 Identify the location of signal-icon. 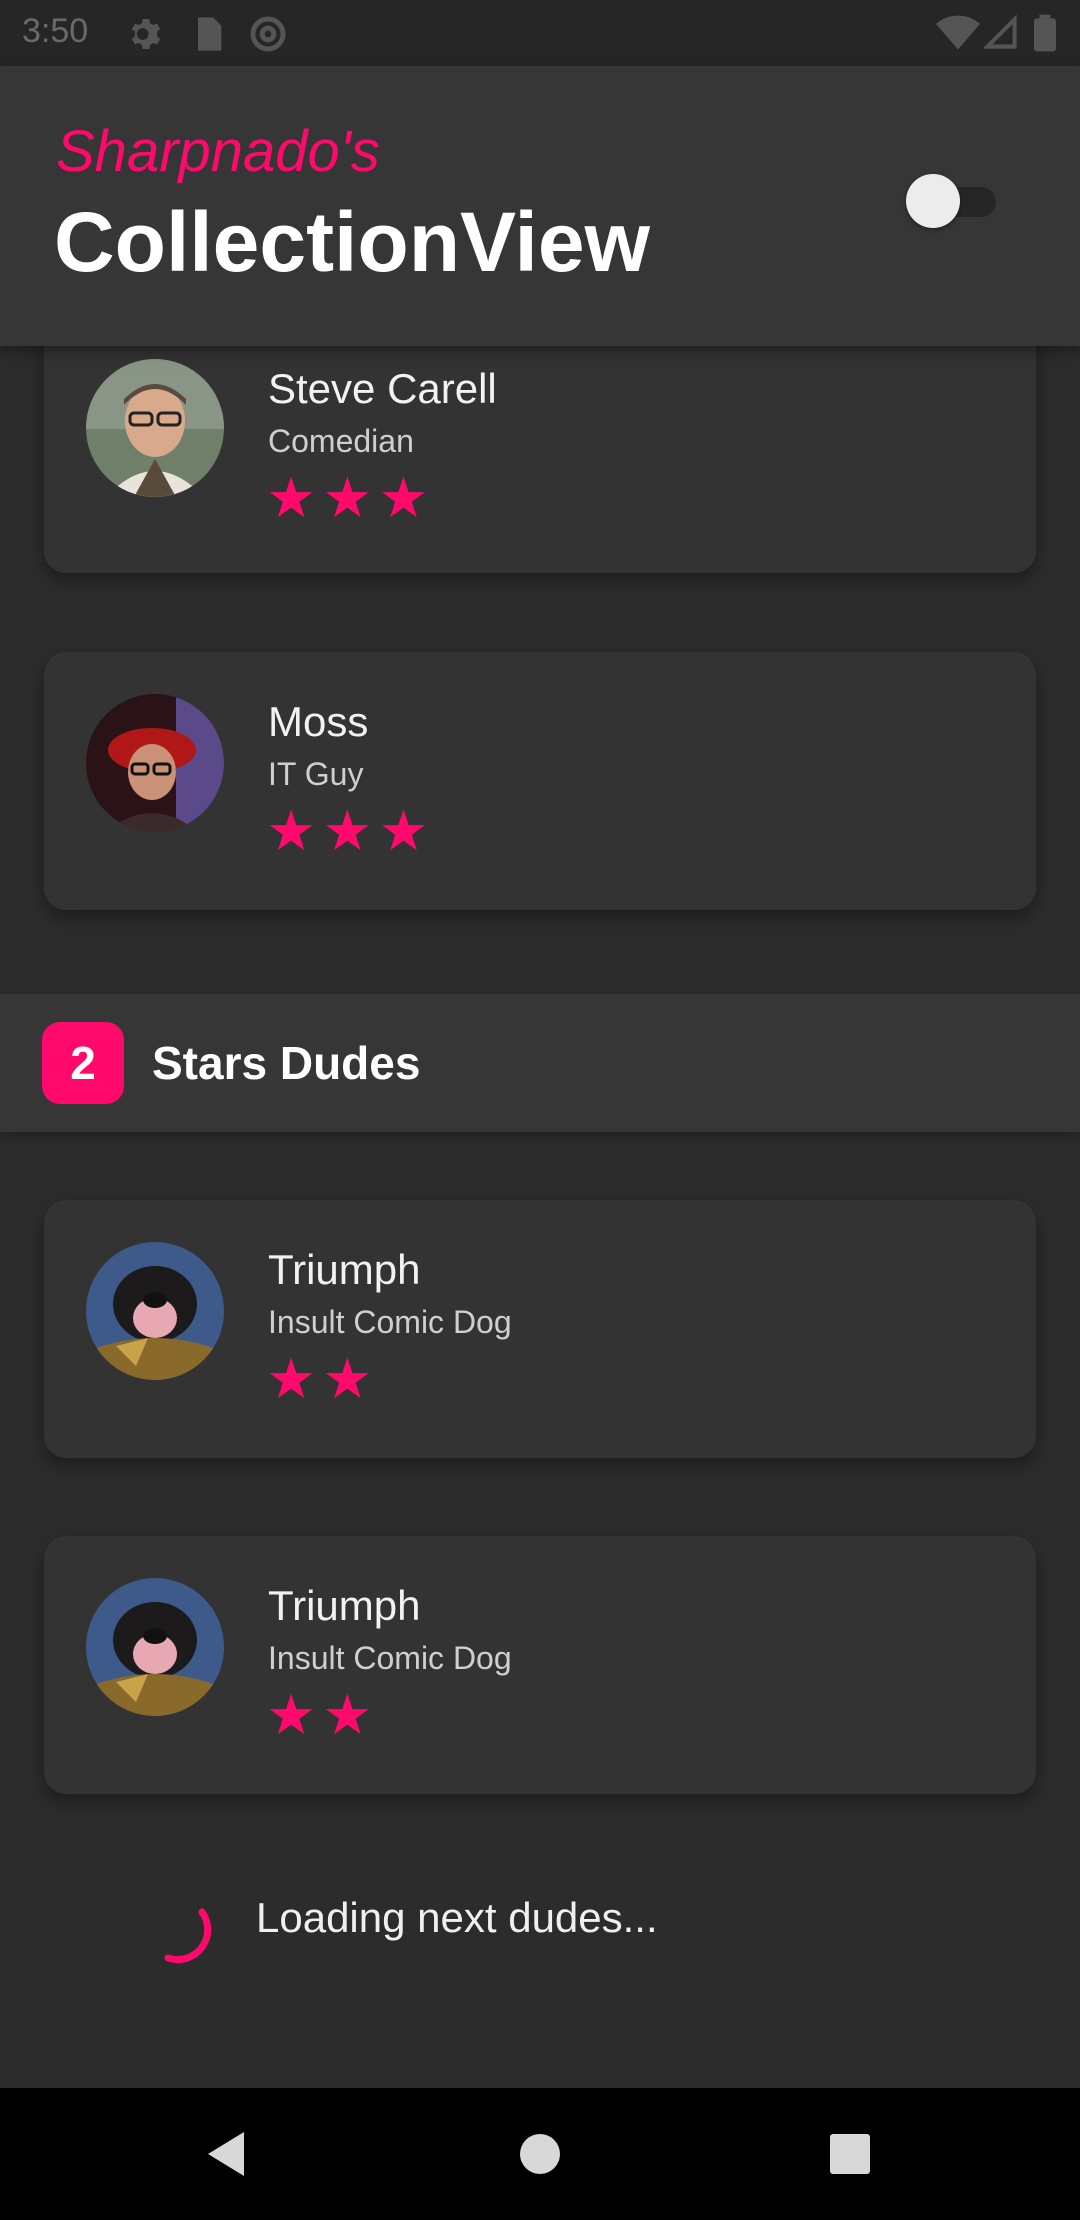
(1000, 31).